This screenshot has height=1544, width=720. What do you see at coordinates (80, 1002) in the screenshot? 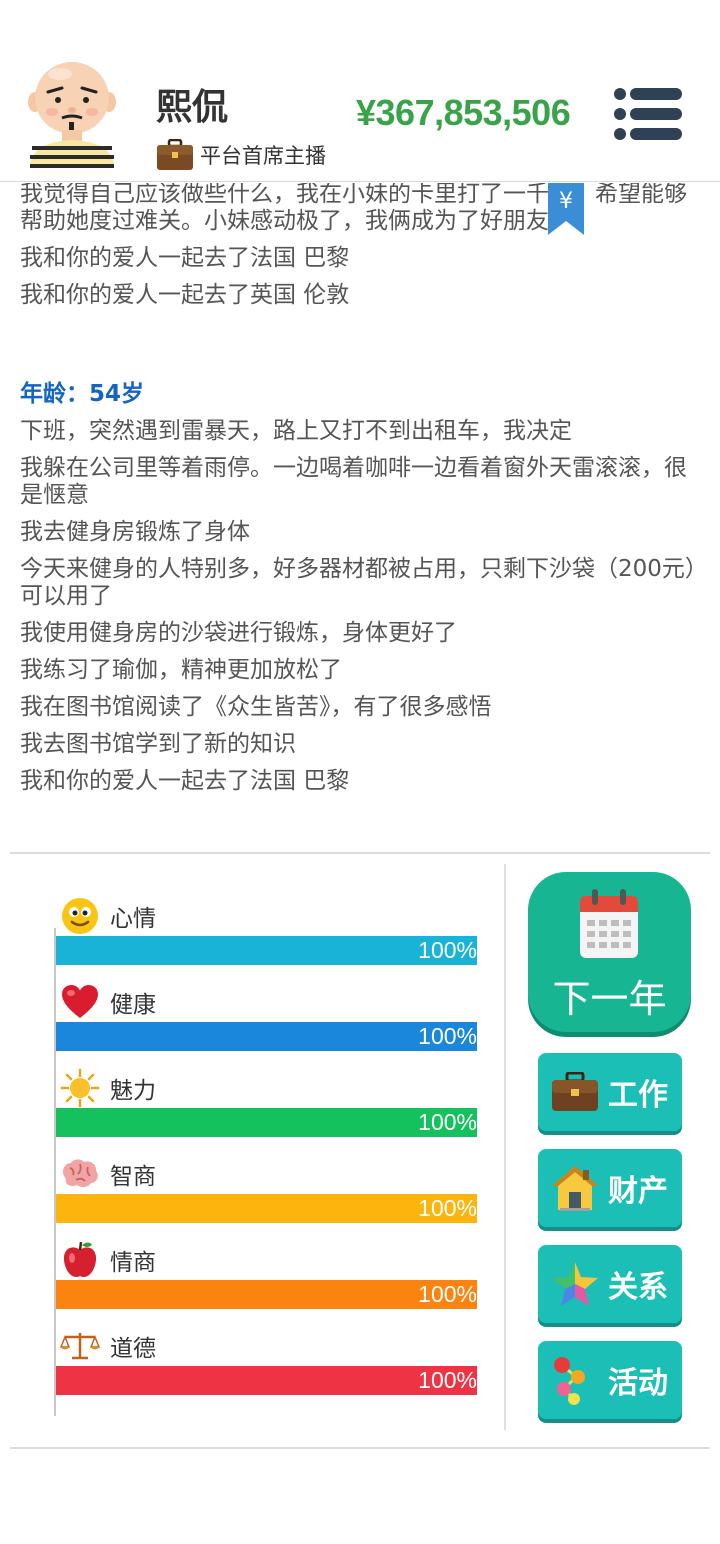
I see `heart-icon` at bounding box center [80, 1002].